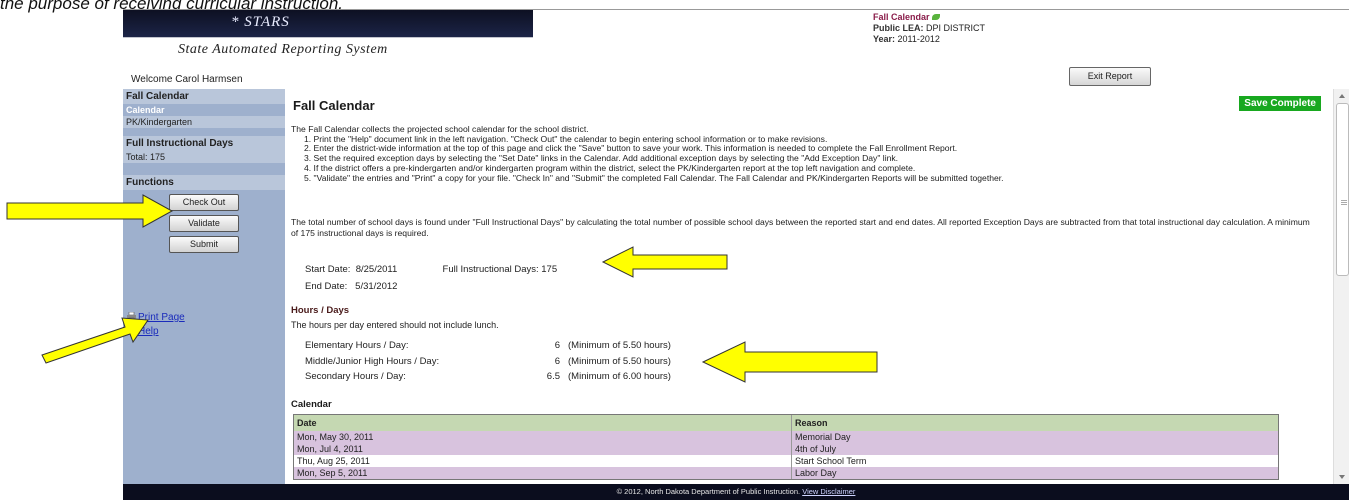  I want to click on hours-minimum: (Minimum of 6.00 hours), so click(619, 376).